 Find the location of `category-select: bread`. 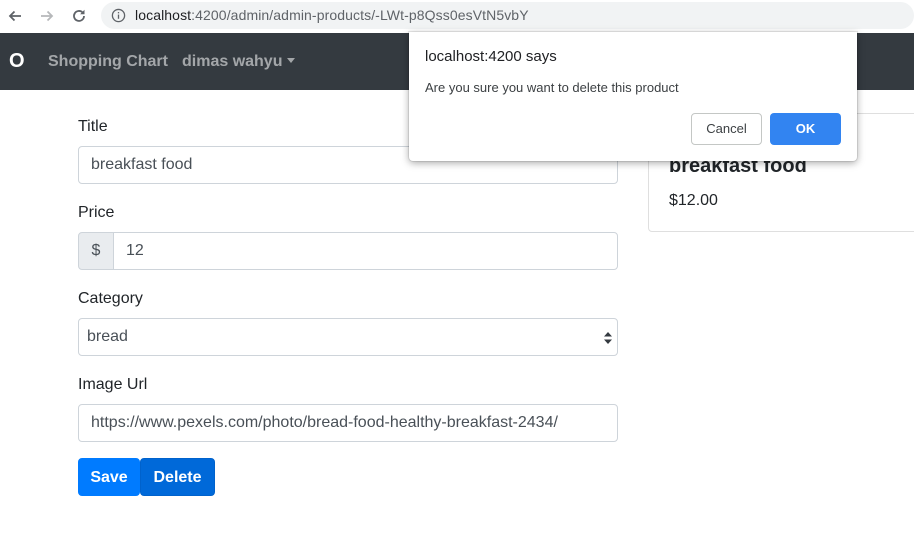

category-select: bread is located at coordinates (348, 337).